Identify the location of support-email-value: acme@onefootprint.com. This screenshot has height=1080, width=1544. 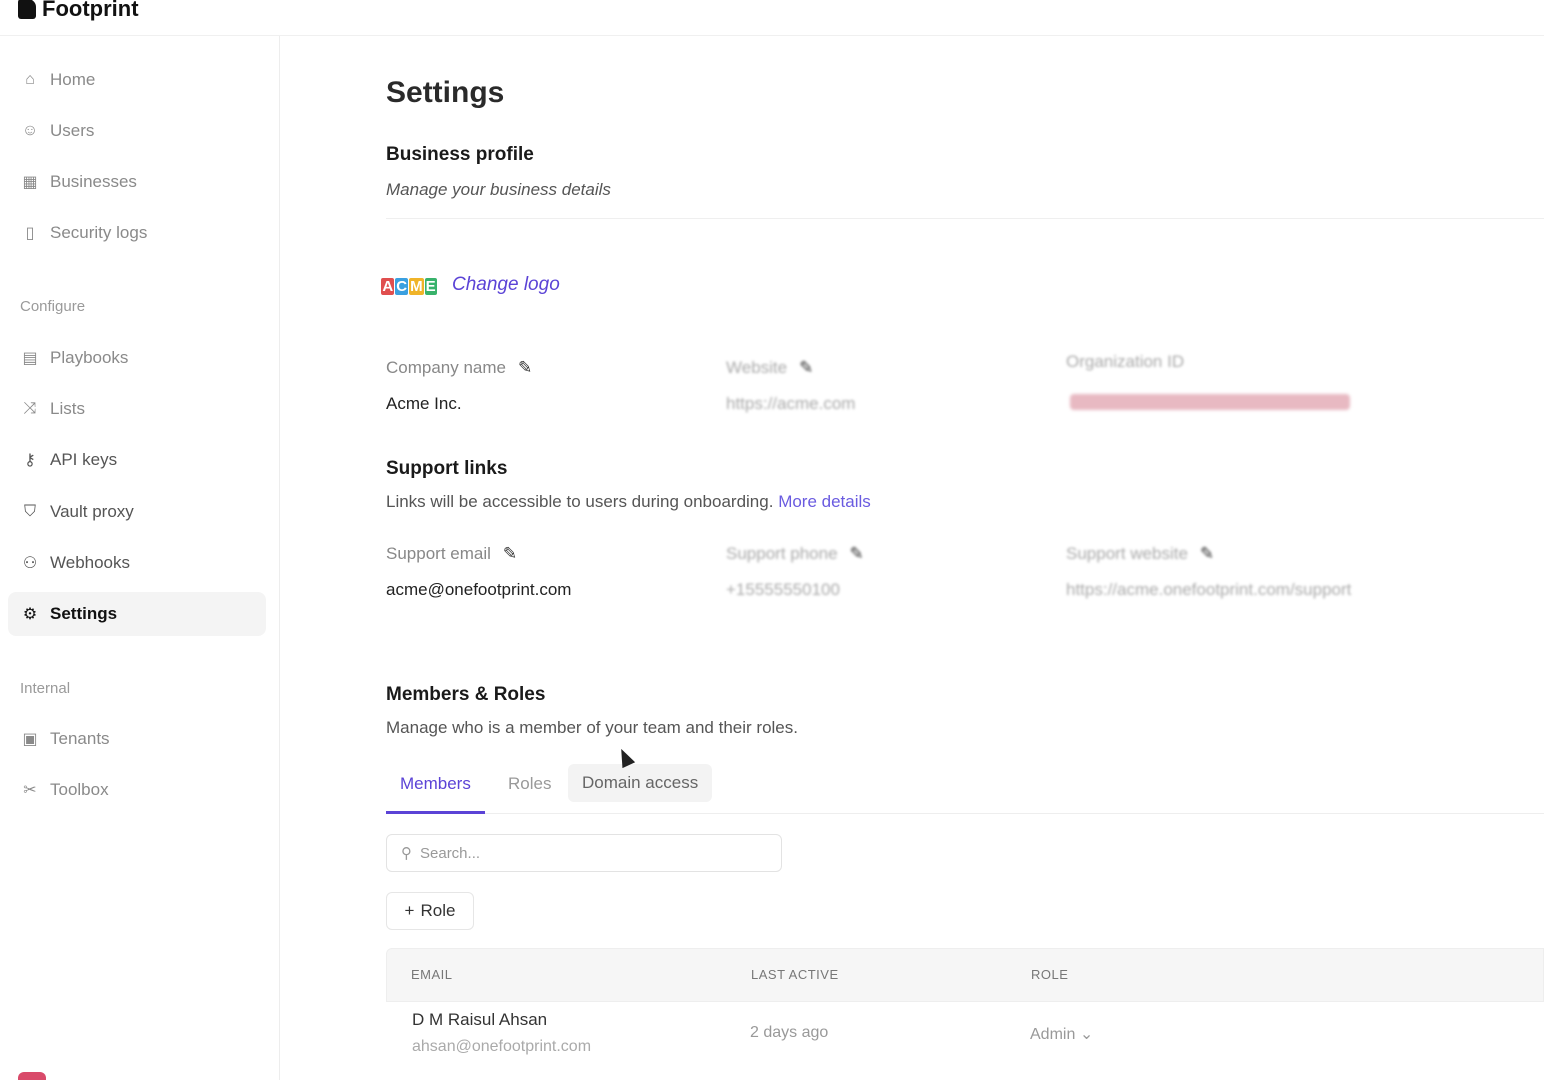
(479, 589).